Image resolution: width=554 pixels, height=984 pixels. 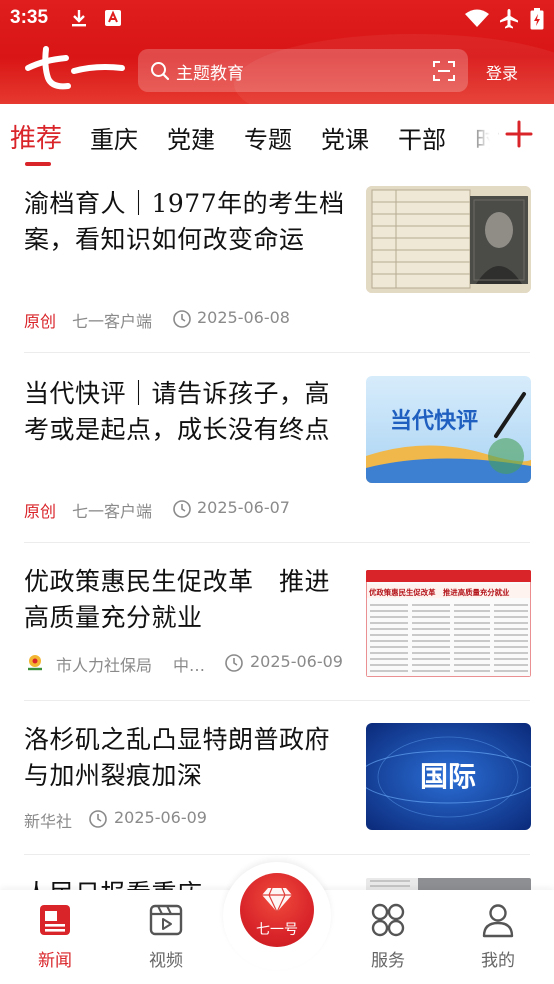 I want to click on search-icon, so click(x=160, y=71).